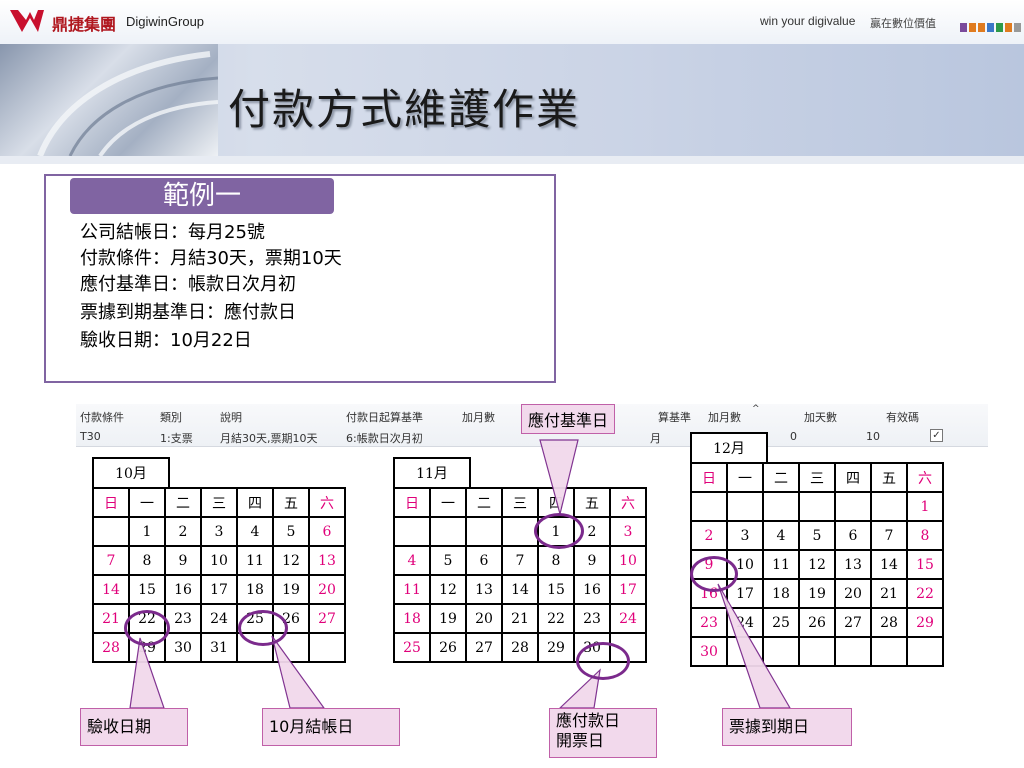 This screenshot has height=768, width=1024. Describe the element at coordinates (787, 727) in the screenshot. I see `callout-due-date: 票據到期日` at that location.